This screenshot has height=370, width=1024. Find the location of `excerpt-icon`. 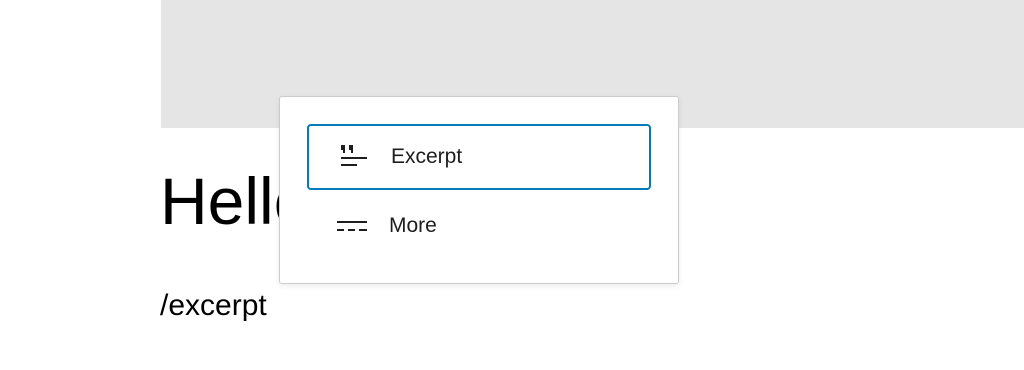

excerpt-icon is located at coordinates (354, 157).